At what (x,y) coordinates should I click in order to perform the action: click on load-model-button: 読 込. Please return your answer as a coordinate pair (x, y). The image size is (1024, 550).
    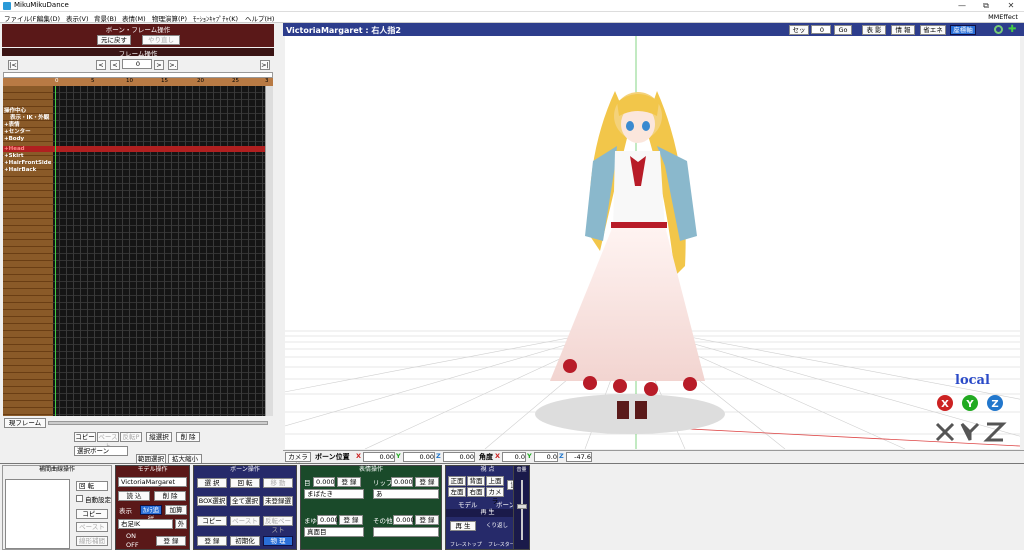
    Looking at the image, I should click on (134, 496).